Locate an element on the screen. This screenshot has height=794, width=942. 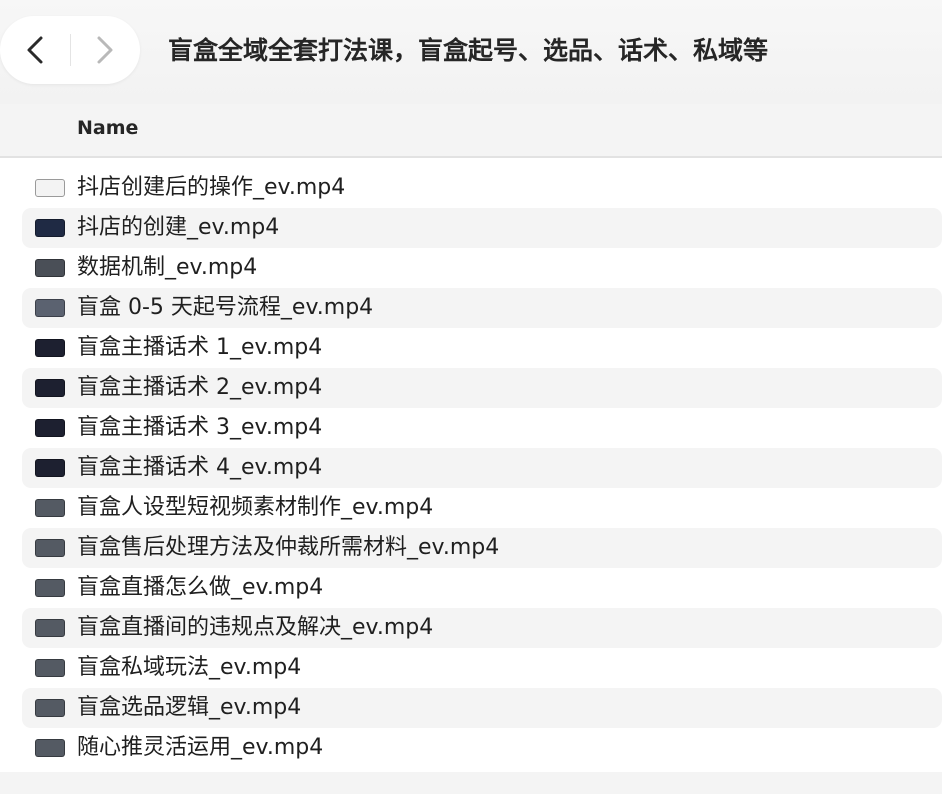
column-header: Name is located at coordinates (471, 131).